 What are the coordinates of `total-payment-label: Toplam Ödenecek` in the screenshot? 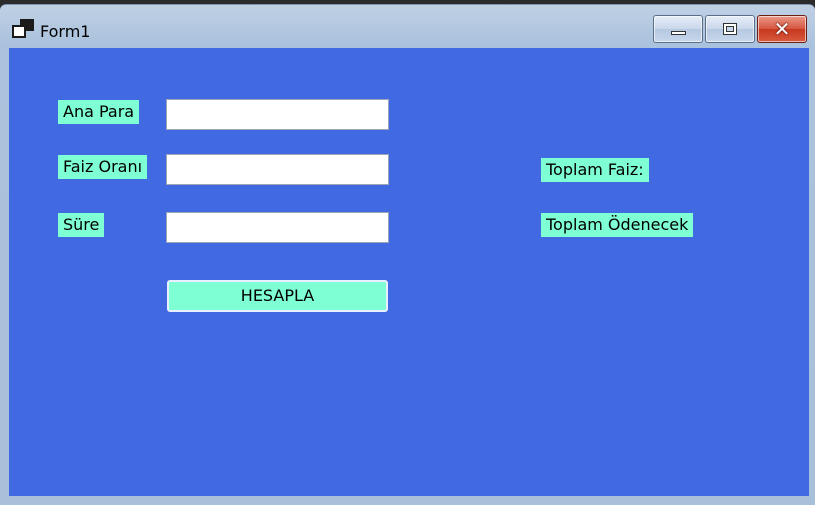 It's located at (617, 225).